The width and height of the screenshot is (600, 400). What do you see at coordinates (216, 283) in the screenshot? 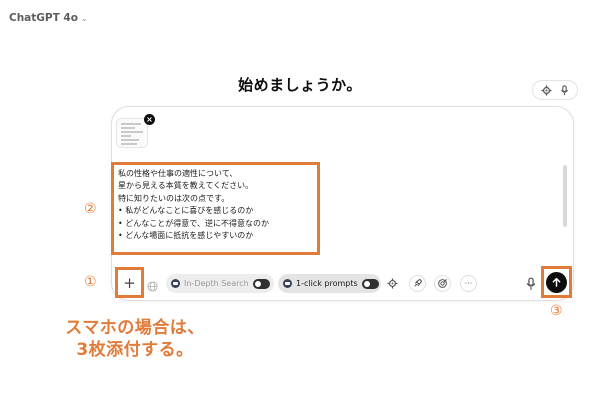
I see `in-depth-search-label: In-Depth Search` at bounding box center [216, 283].